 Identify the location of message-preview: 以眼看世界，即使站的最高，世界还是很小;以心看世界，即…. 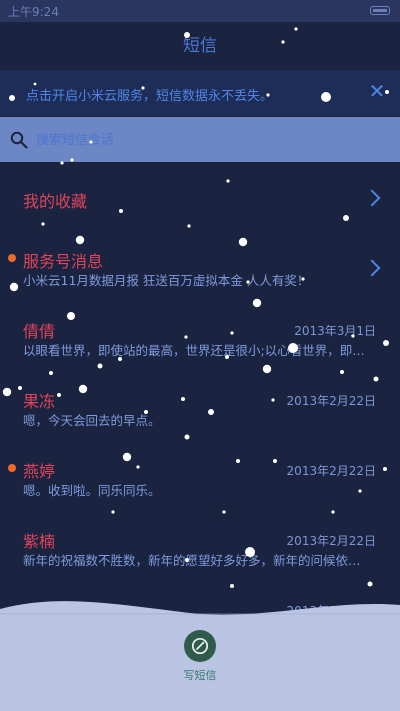
(194, 350).